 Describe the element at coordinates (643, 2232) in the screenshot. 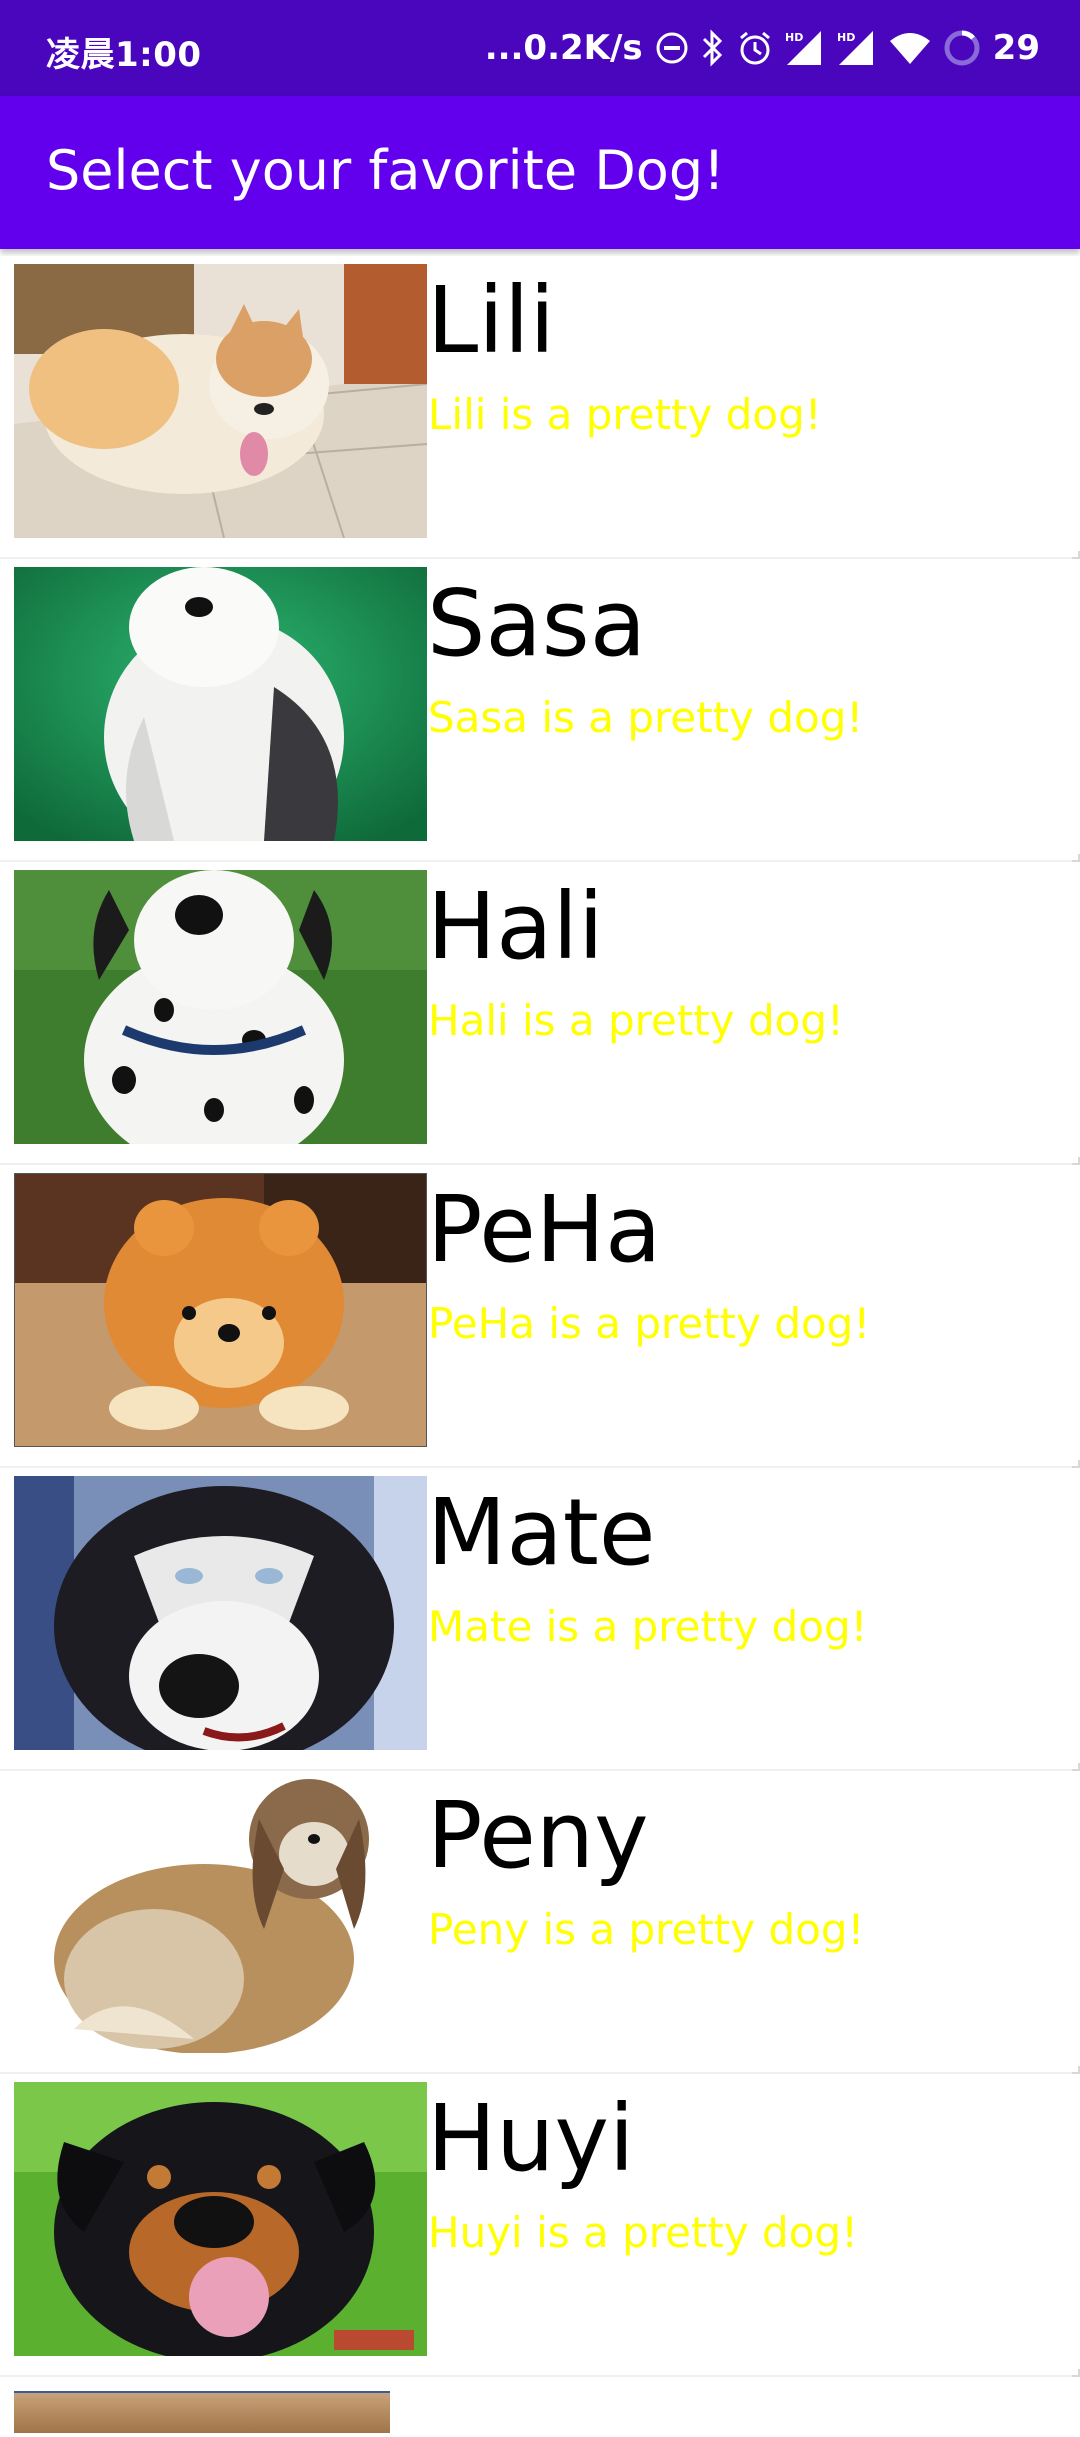

I see `dog-description: Huyi is a pretty dog!` at that location.